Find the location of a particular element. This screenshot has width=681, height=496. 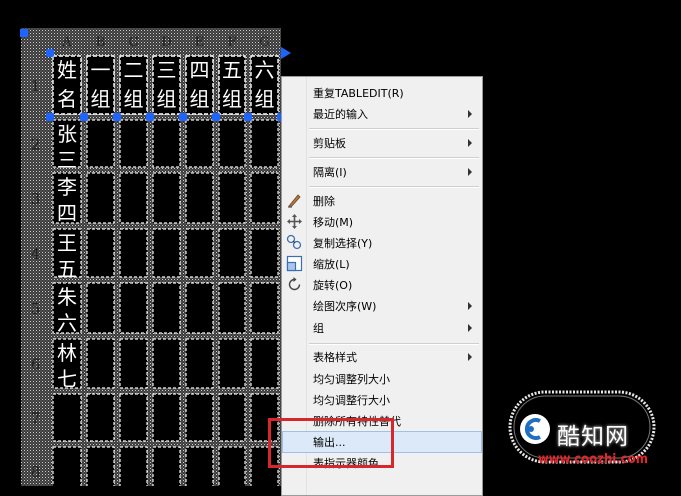

rotate-icon is located at coordinates (294, 284).